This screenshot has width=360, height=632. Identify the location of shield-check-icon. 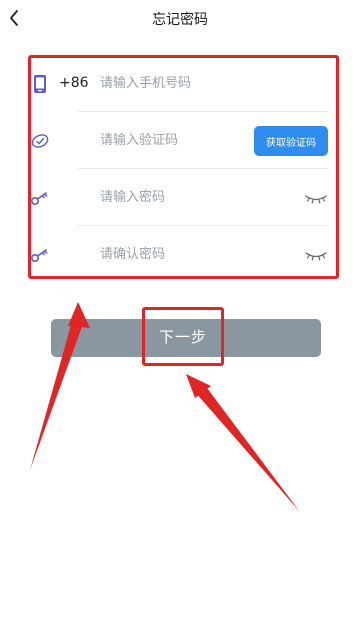
(40, 141).